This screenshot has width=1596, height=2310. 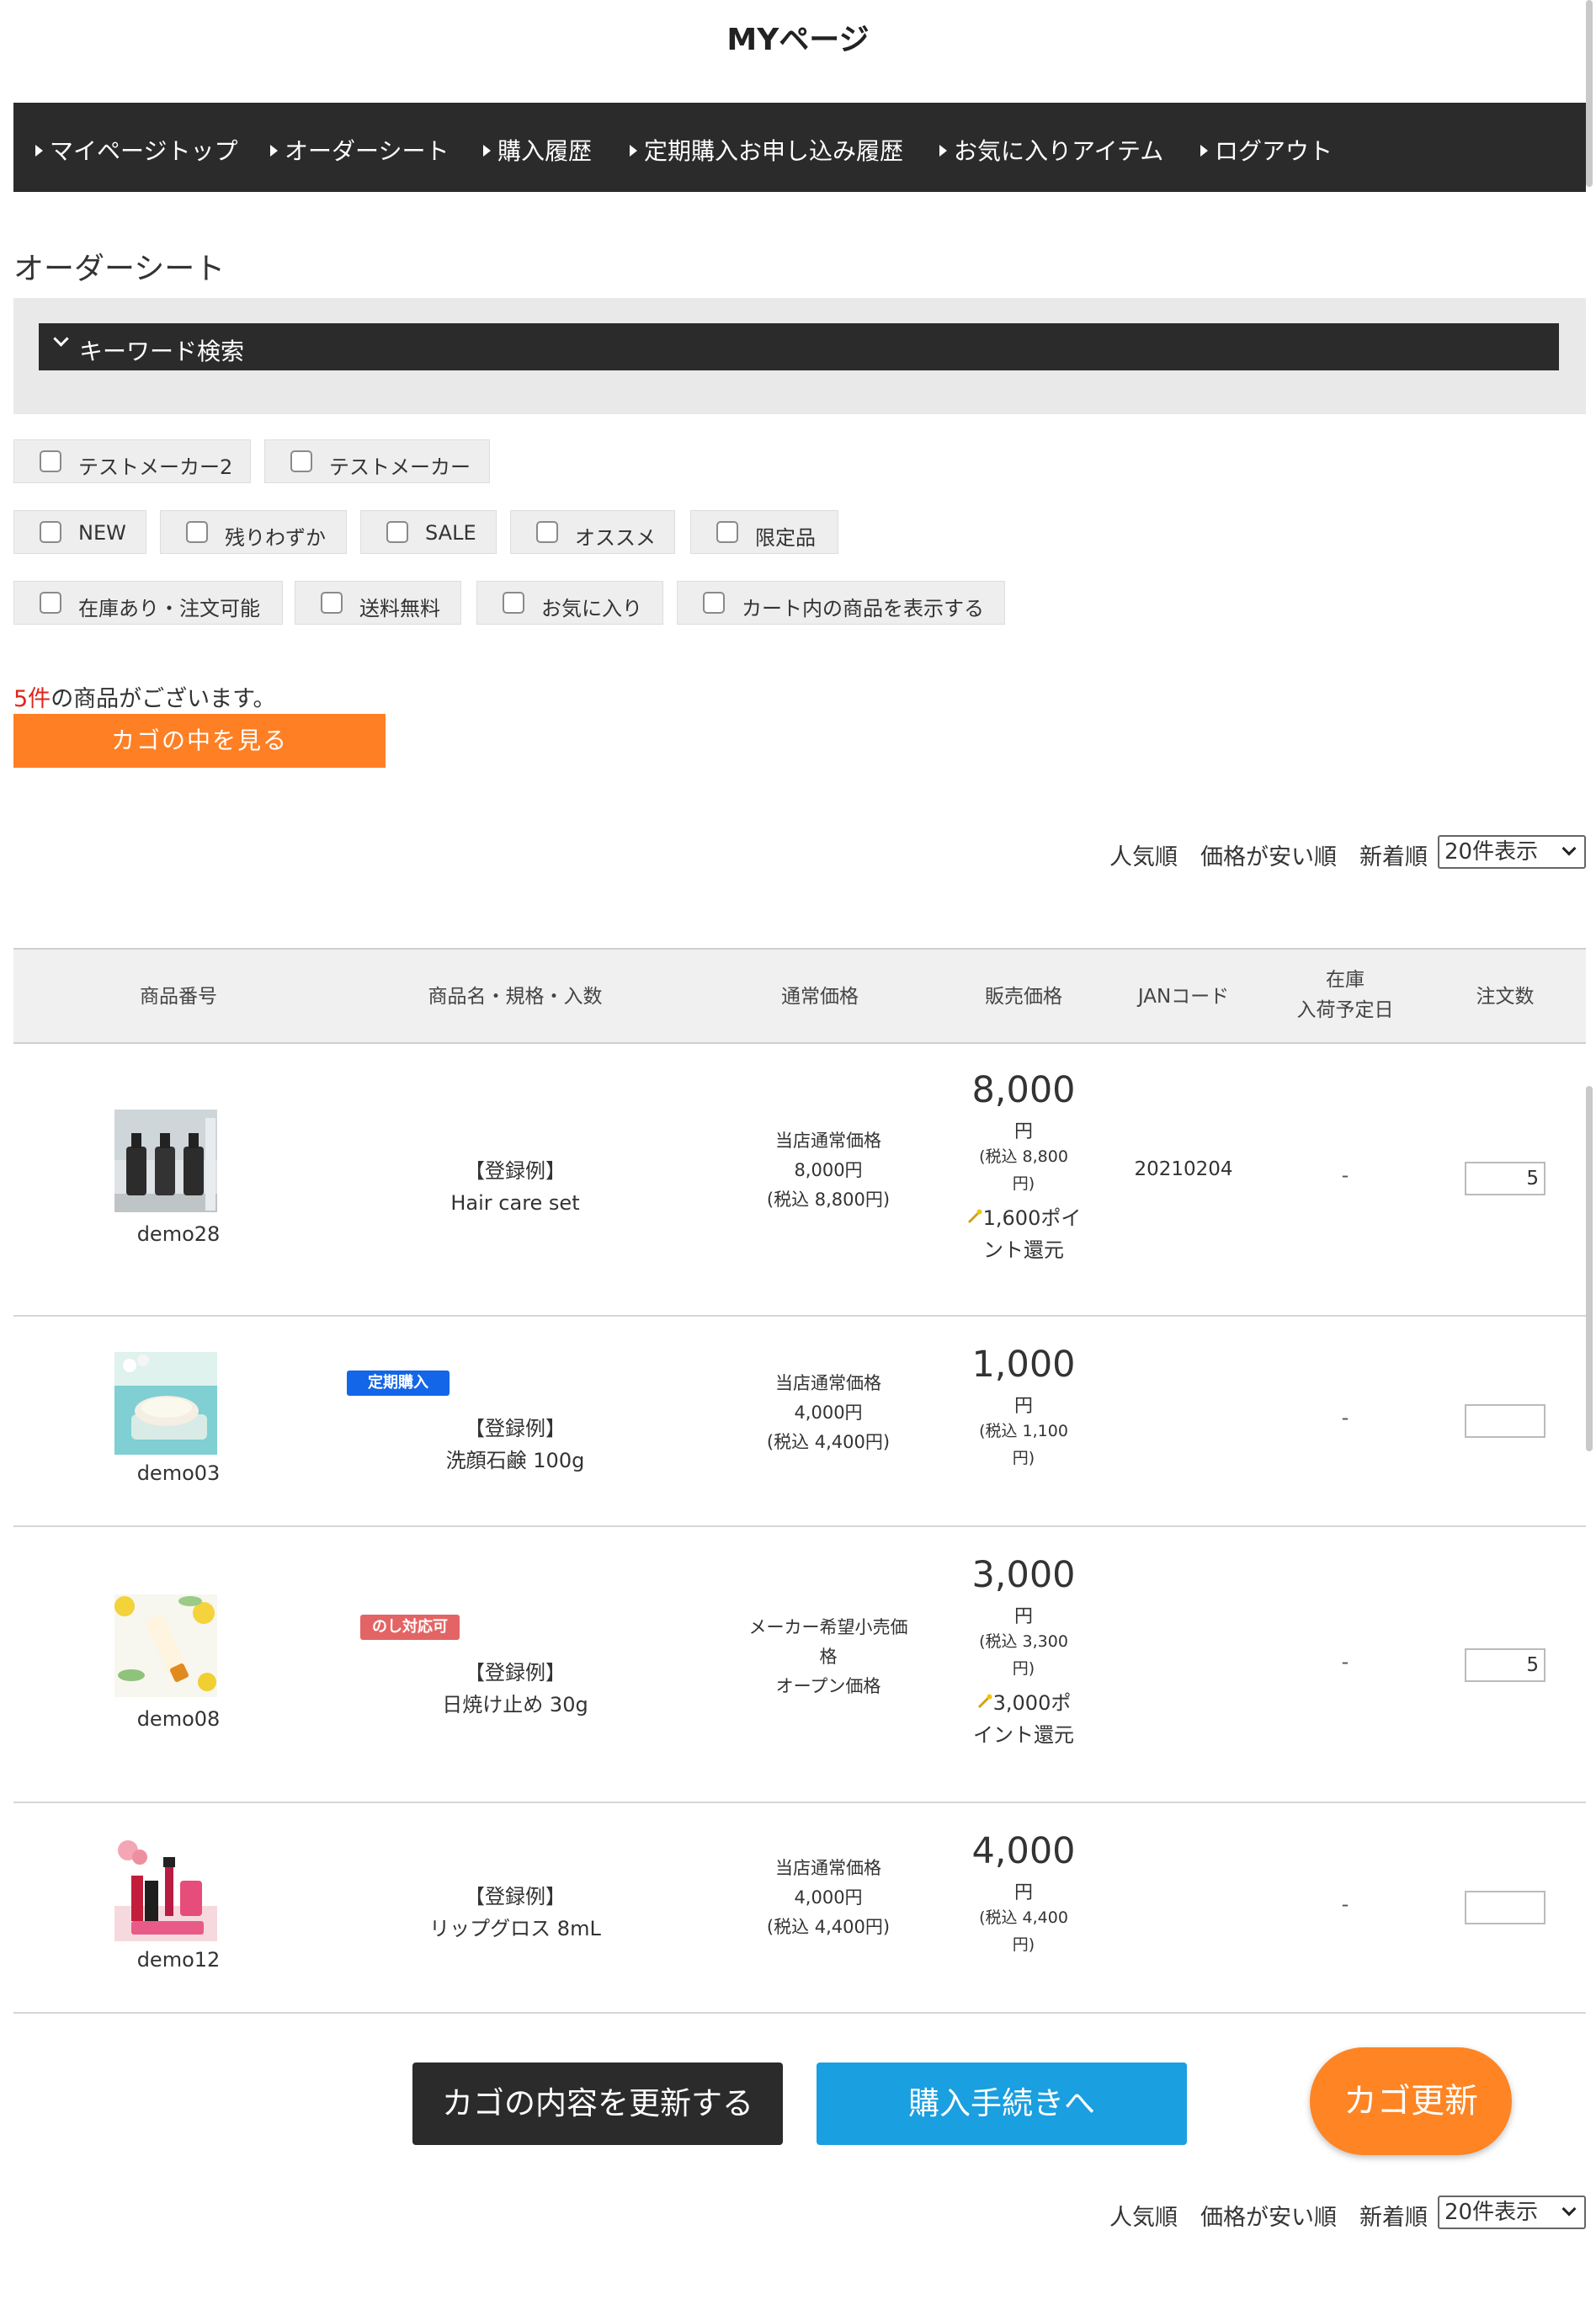 I want to click on nav-item-mypage-top: マイページトップ, so click(x=136, y=150).